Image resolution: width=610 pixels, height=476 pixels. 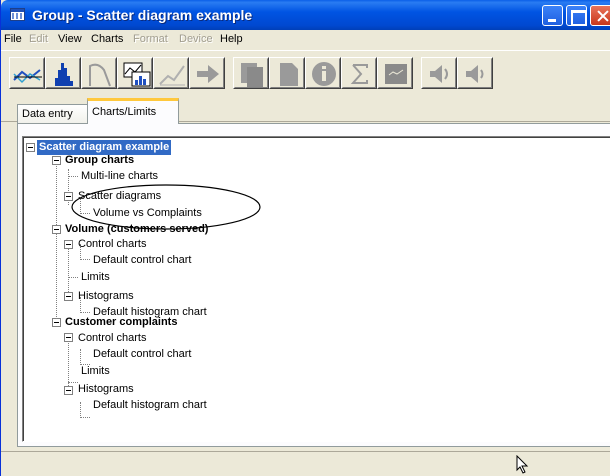 I want to click on next-button, so click(x=207, y=73).